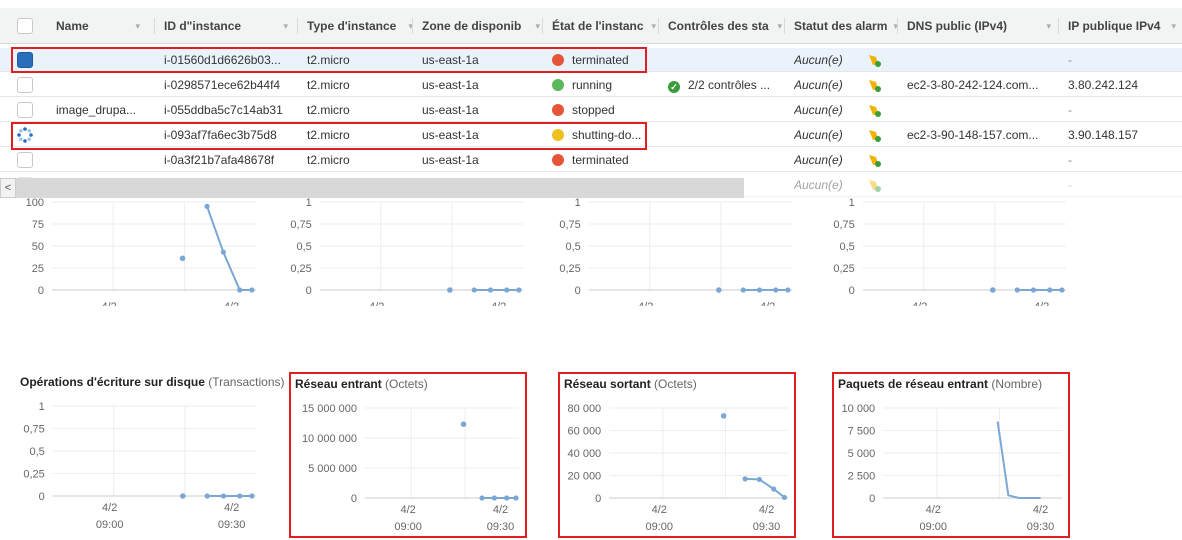 The height and width of the screenshot is (540, 1182). I want to click on column-header-6: Contrôles des sta ▾, so click(727, 26).